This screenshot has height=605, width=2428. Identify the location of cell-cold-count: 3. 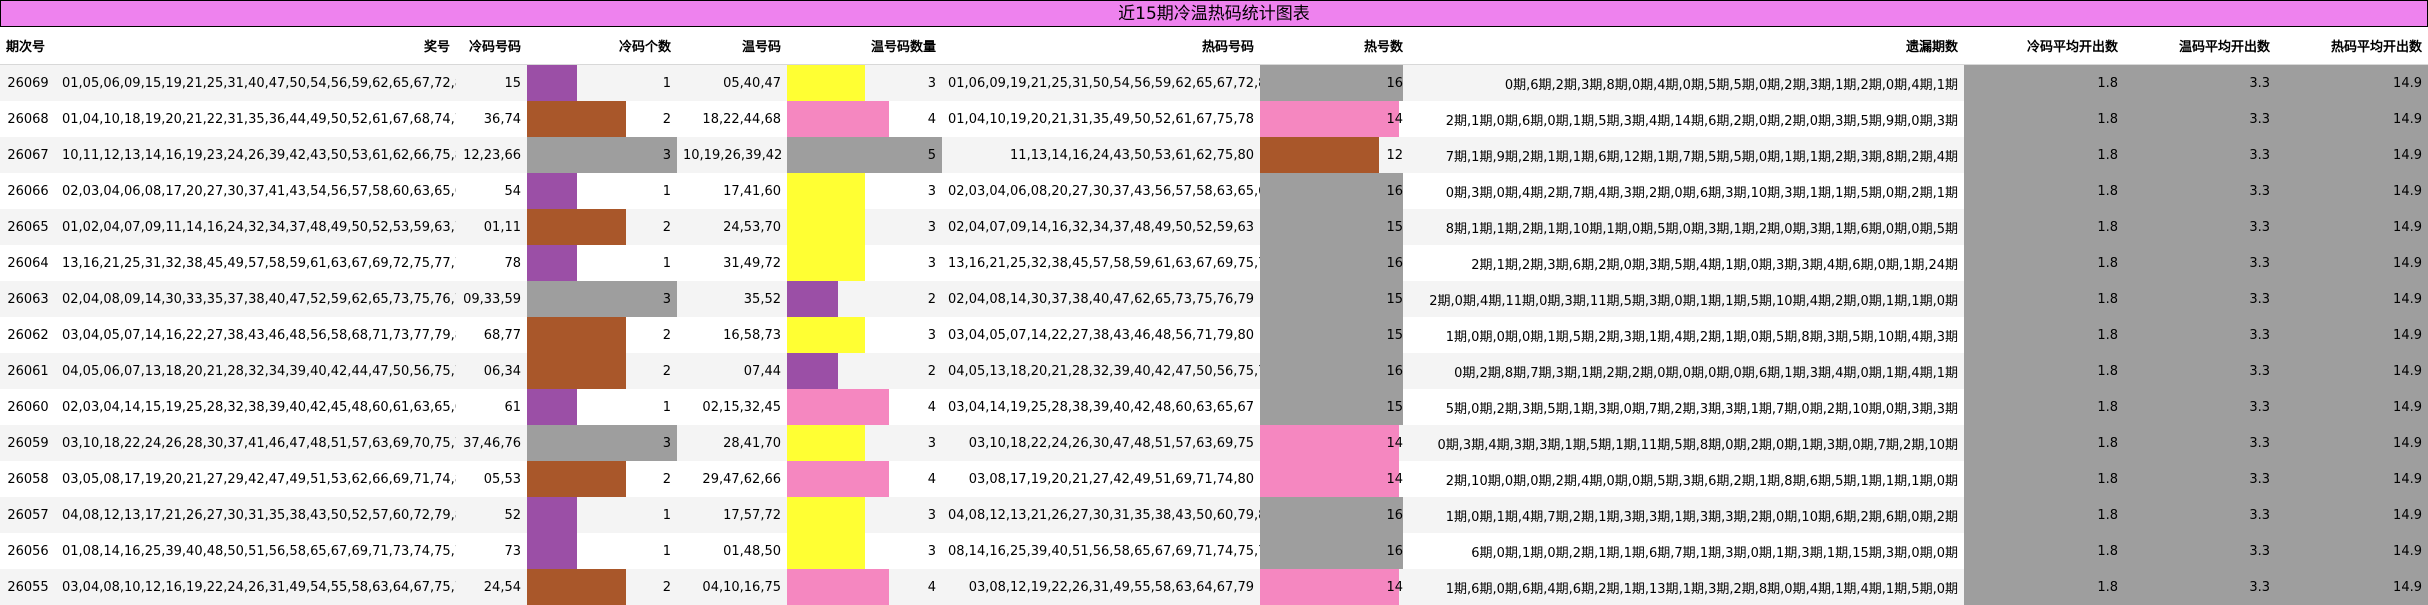
(602, 299).